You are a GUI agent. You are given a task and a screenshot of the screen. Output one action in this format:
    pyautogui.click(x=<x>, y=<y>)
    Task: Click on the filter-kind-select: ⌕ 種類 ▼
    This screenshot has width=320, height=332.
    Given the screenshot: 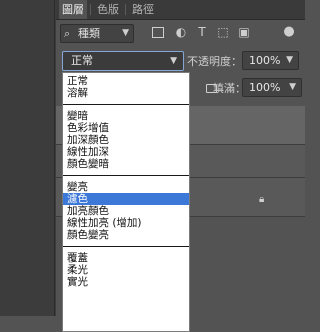 What is the action you would take?
    pyautogui.click(x=97, y=33)
    